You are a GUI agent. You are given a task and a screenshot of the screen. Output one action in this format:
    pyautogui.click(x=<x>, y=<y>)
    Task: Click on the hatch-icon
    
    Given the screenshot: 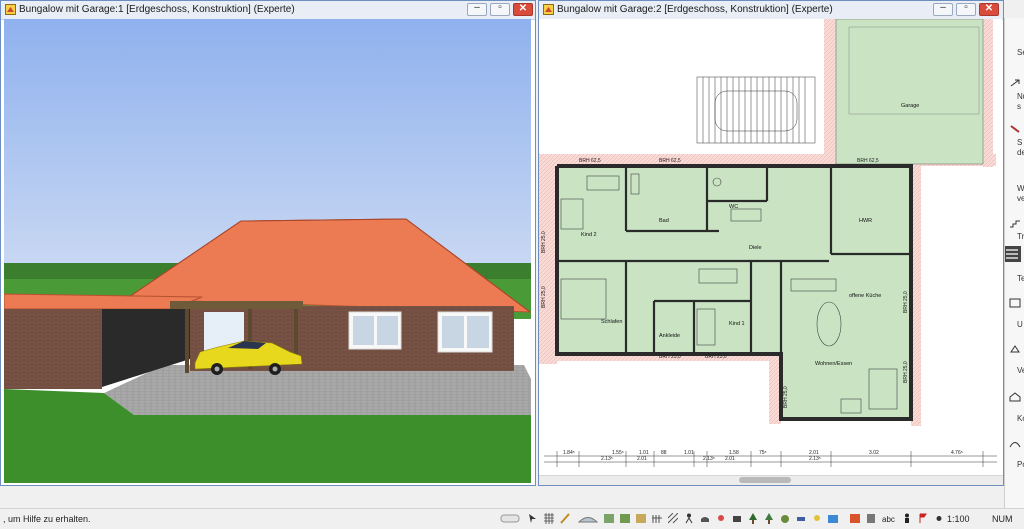 What is the action you would take?
    pyautogui.click(x=673, y=518)
    